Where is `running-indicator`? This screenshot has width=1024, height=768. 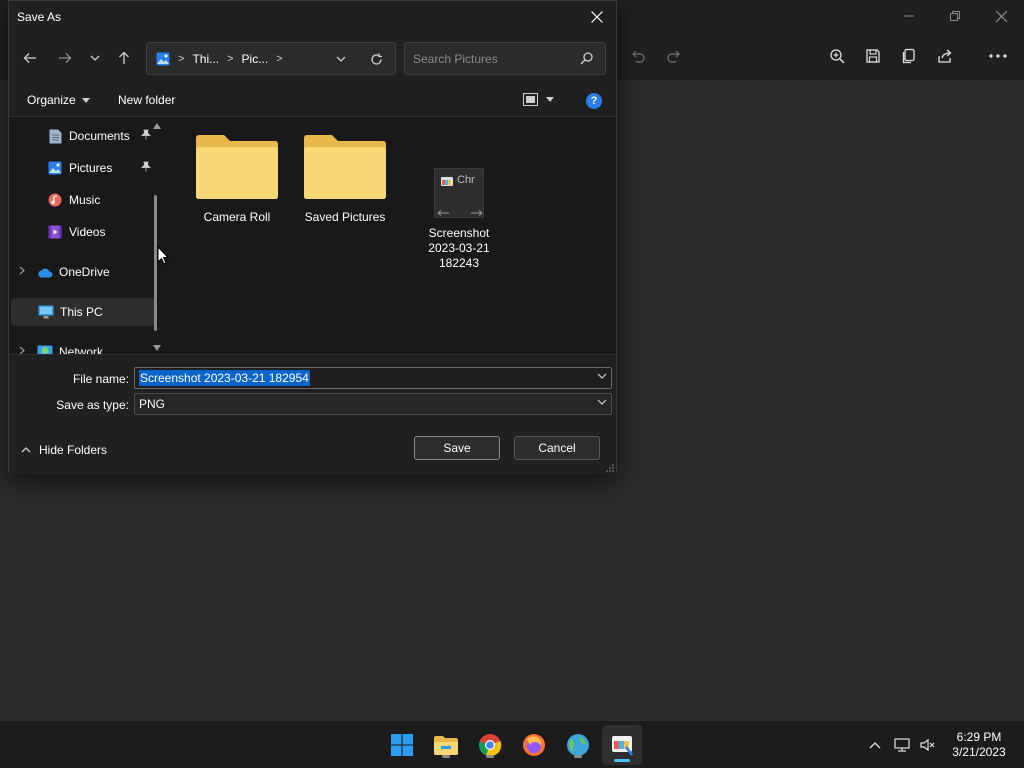
running-indicator is located at coordinates (578, 756).